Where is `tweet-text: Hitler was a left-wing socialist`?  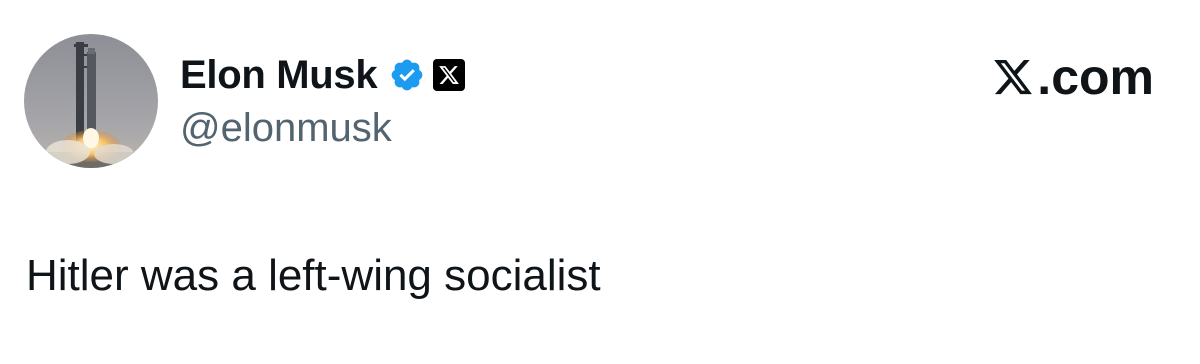 tweet-text: Hitler was a left-wing socialist is located at coordinates (313, 275).